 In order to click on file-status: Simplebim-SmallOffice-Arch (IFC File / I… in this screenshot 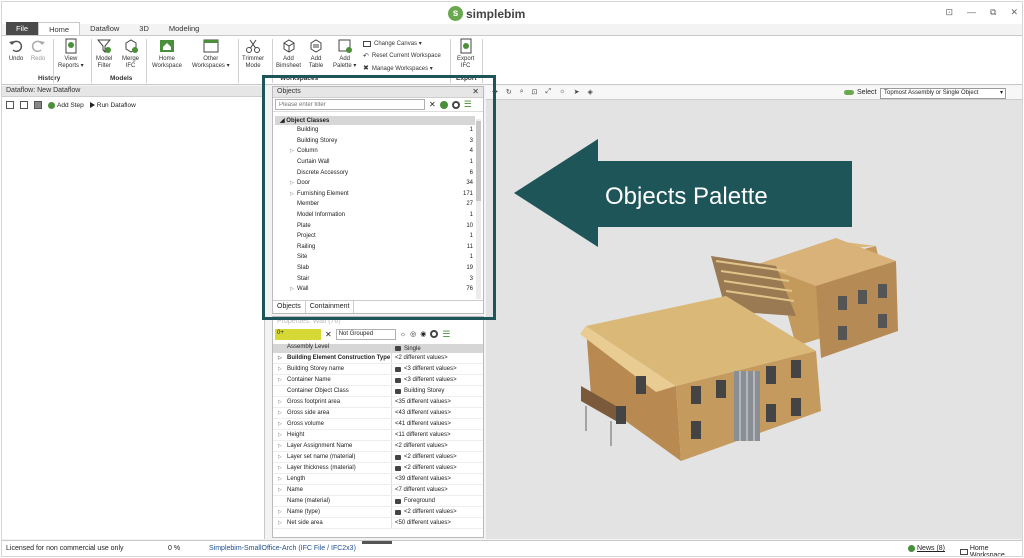, I will do `click(282, 548)`.